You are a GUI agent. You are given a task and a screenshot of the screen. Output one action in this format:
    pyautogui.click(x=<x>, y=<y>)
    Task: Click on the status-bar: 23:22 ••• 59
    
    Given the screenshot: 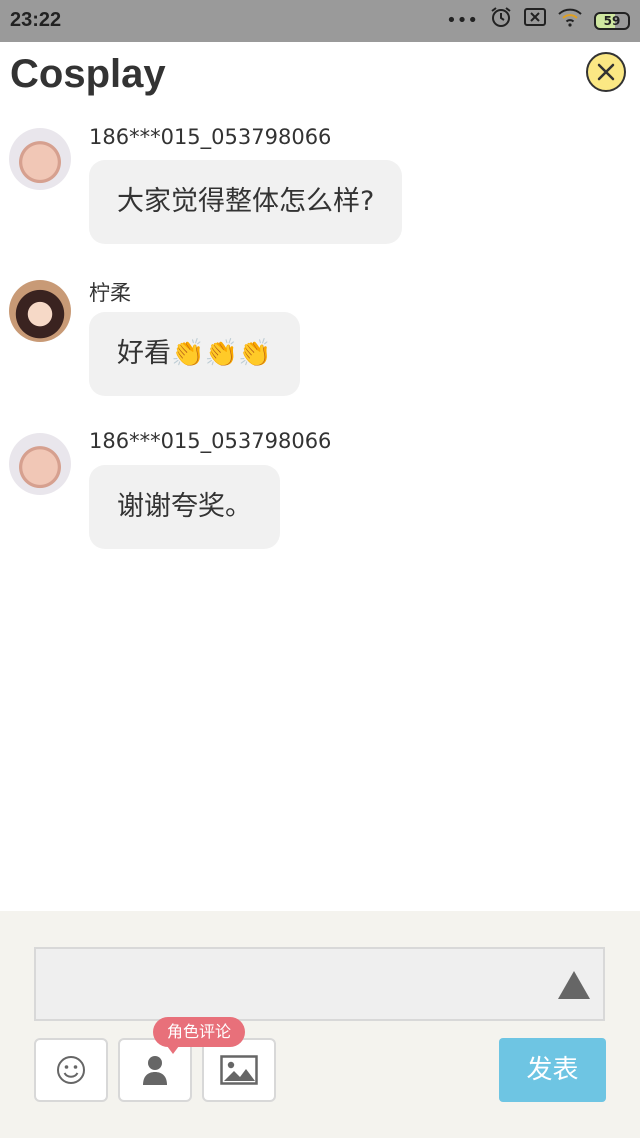 What is the action you would take?
    pyautogui.click(x=320, y=21)
    